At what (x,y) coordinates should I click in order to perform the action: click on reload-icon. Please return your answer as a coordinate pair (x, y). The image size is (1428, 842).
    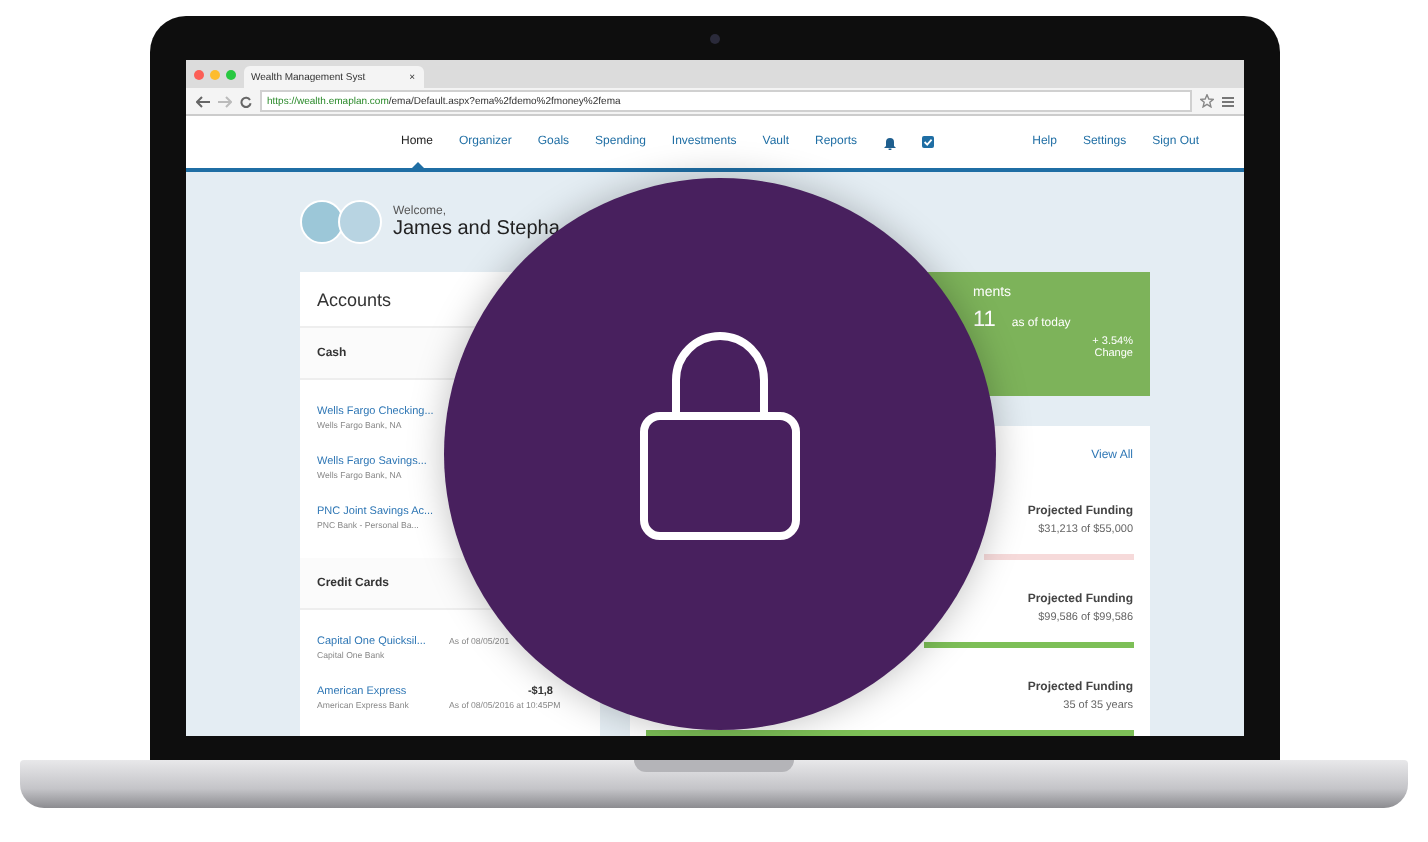
    Looking at the image, I should click on (245, 101).